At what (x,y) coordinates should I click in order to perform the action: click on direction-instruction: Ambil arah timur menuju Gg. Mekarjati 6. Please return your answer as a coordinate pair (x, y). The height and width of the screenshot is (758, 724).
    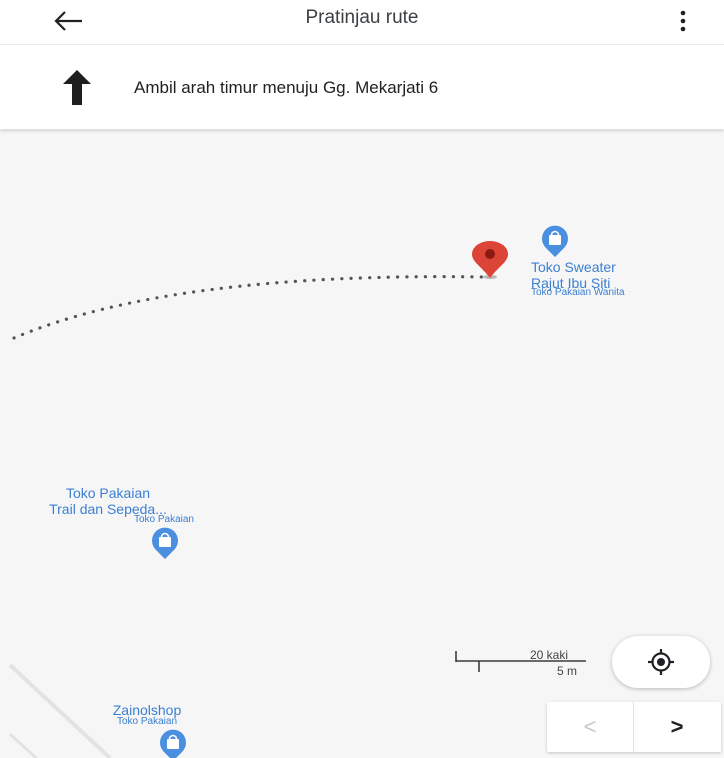
    Looking at the image, I should click on (362, 87).